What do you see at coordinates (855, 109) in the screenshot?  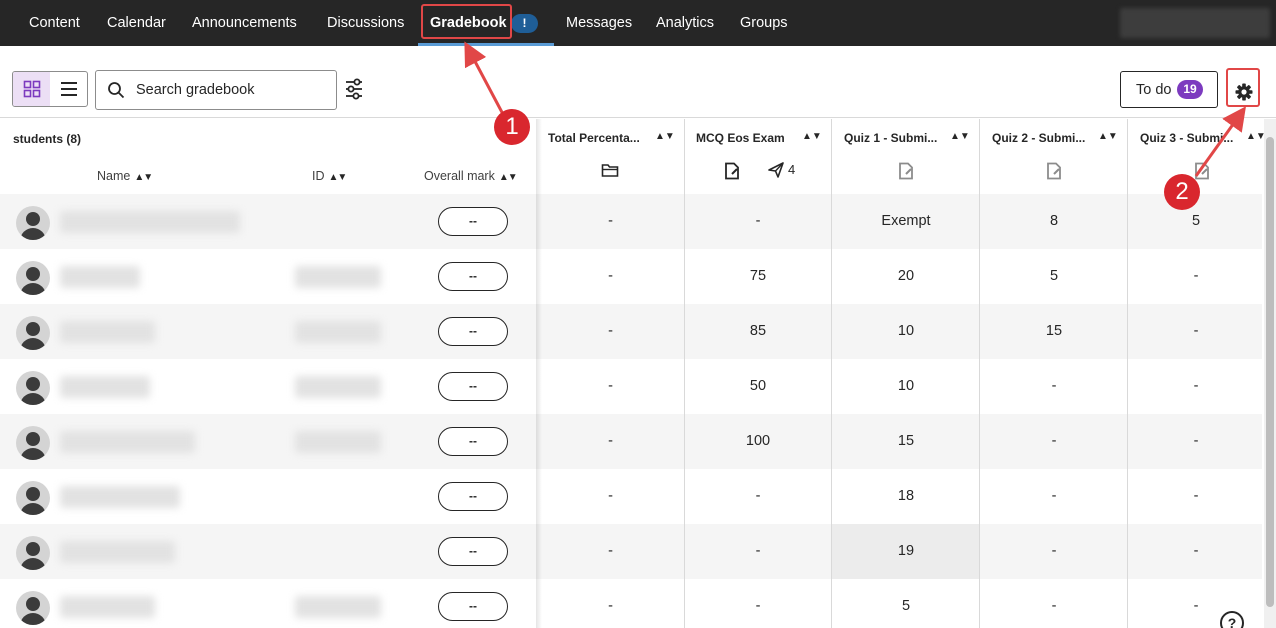 I see `callout-arrows` at bounding box center [855, 109].